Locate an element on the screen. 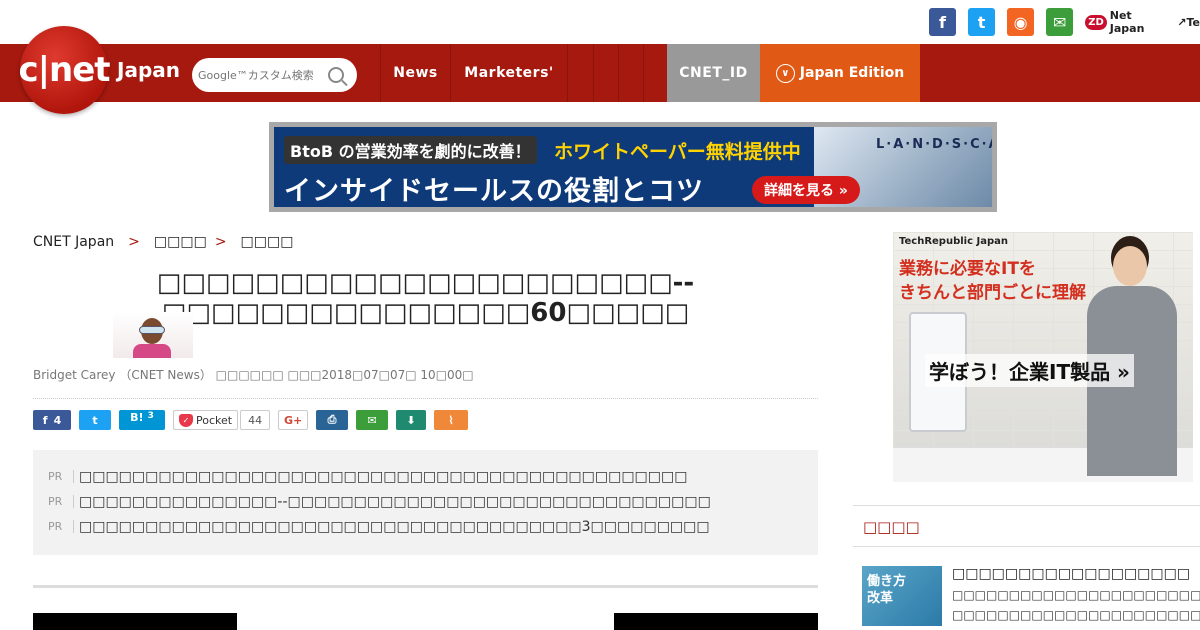 The image size is (1200, 630). nav-marketers: Marketers' is located at coordinates (508, 73).